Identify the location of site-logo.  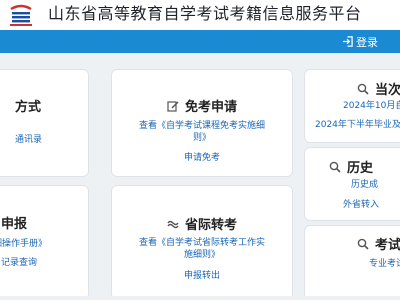
(21, 15).